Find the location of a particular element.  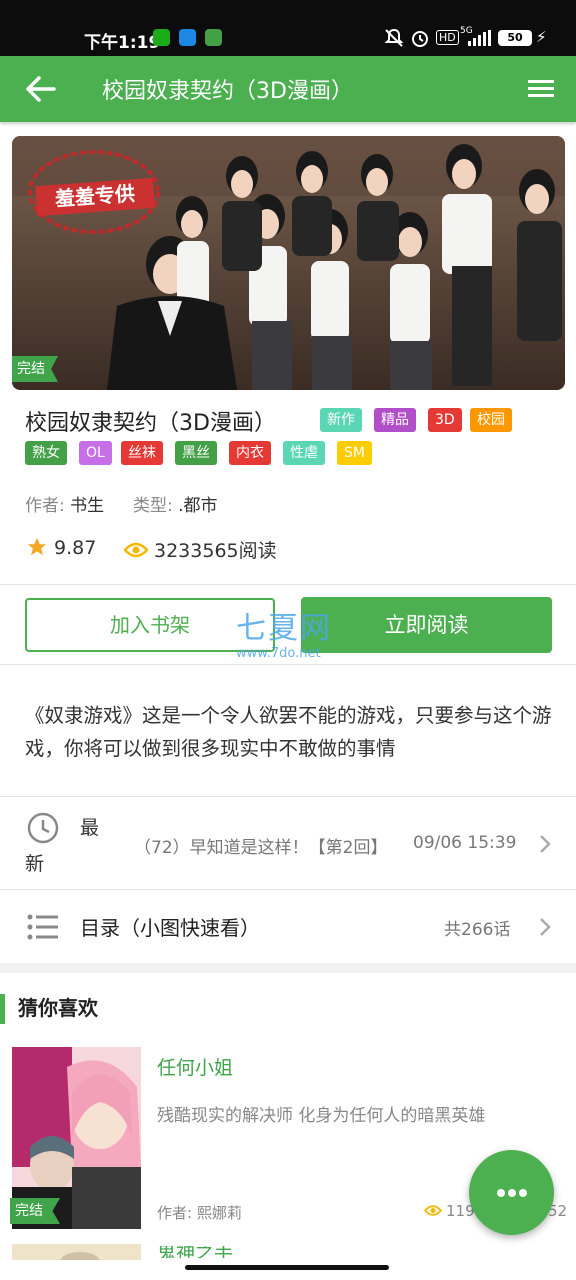

watermark-url: www.7do.net is located at coordinates (278, 653).